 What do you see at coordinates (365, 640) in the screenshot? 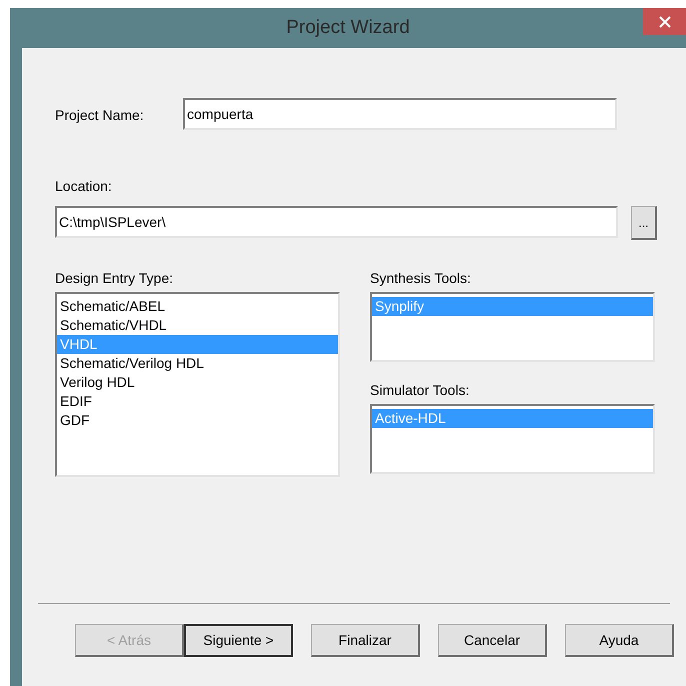
I see `dialog-button: Finalizar` at bounding box center [365, 640].